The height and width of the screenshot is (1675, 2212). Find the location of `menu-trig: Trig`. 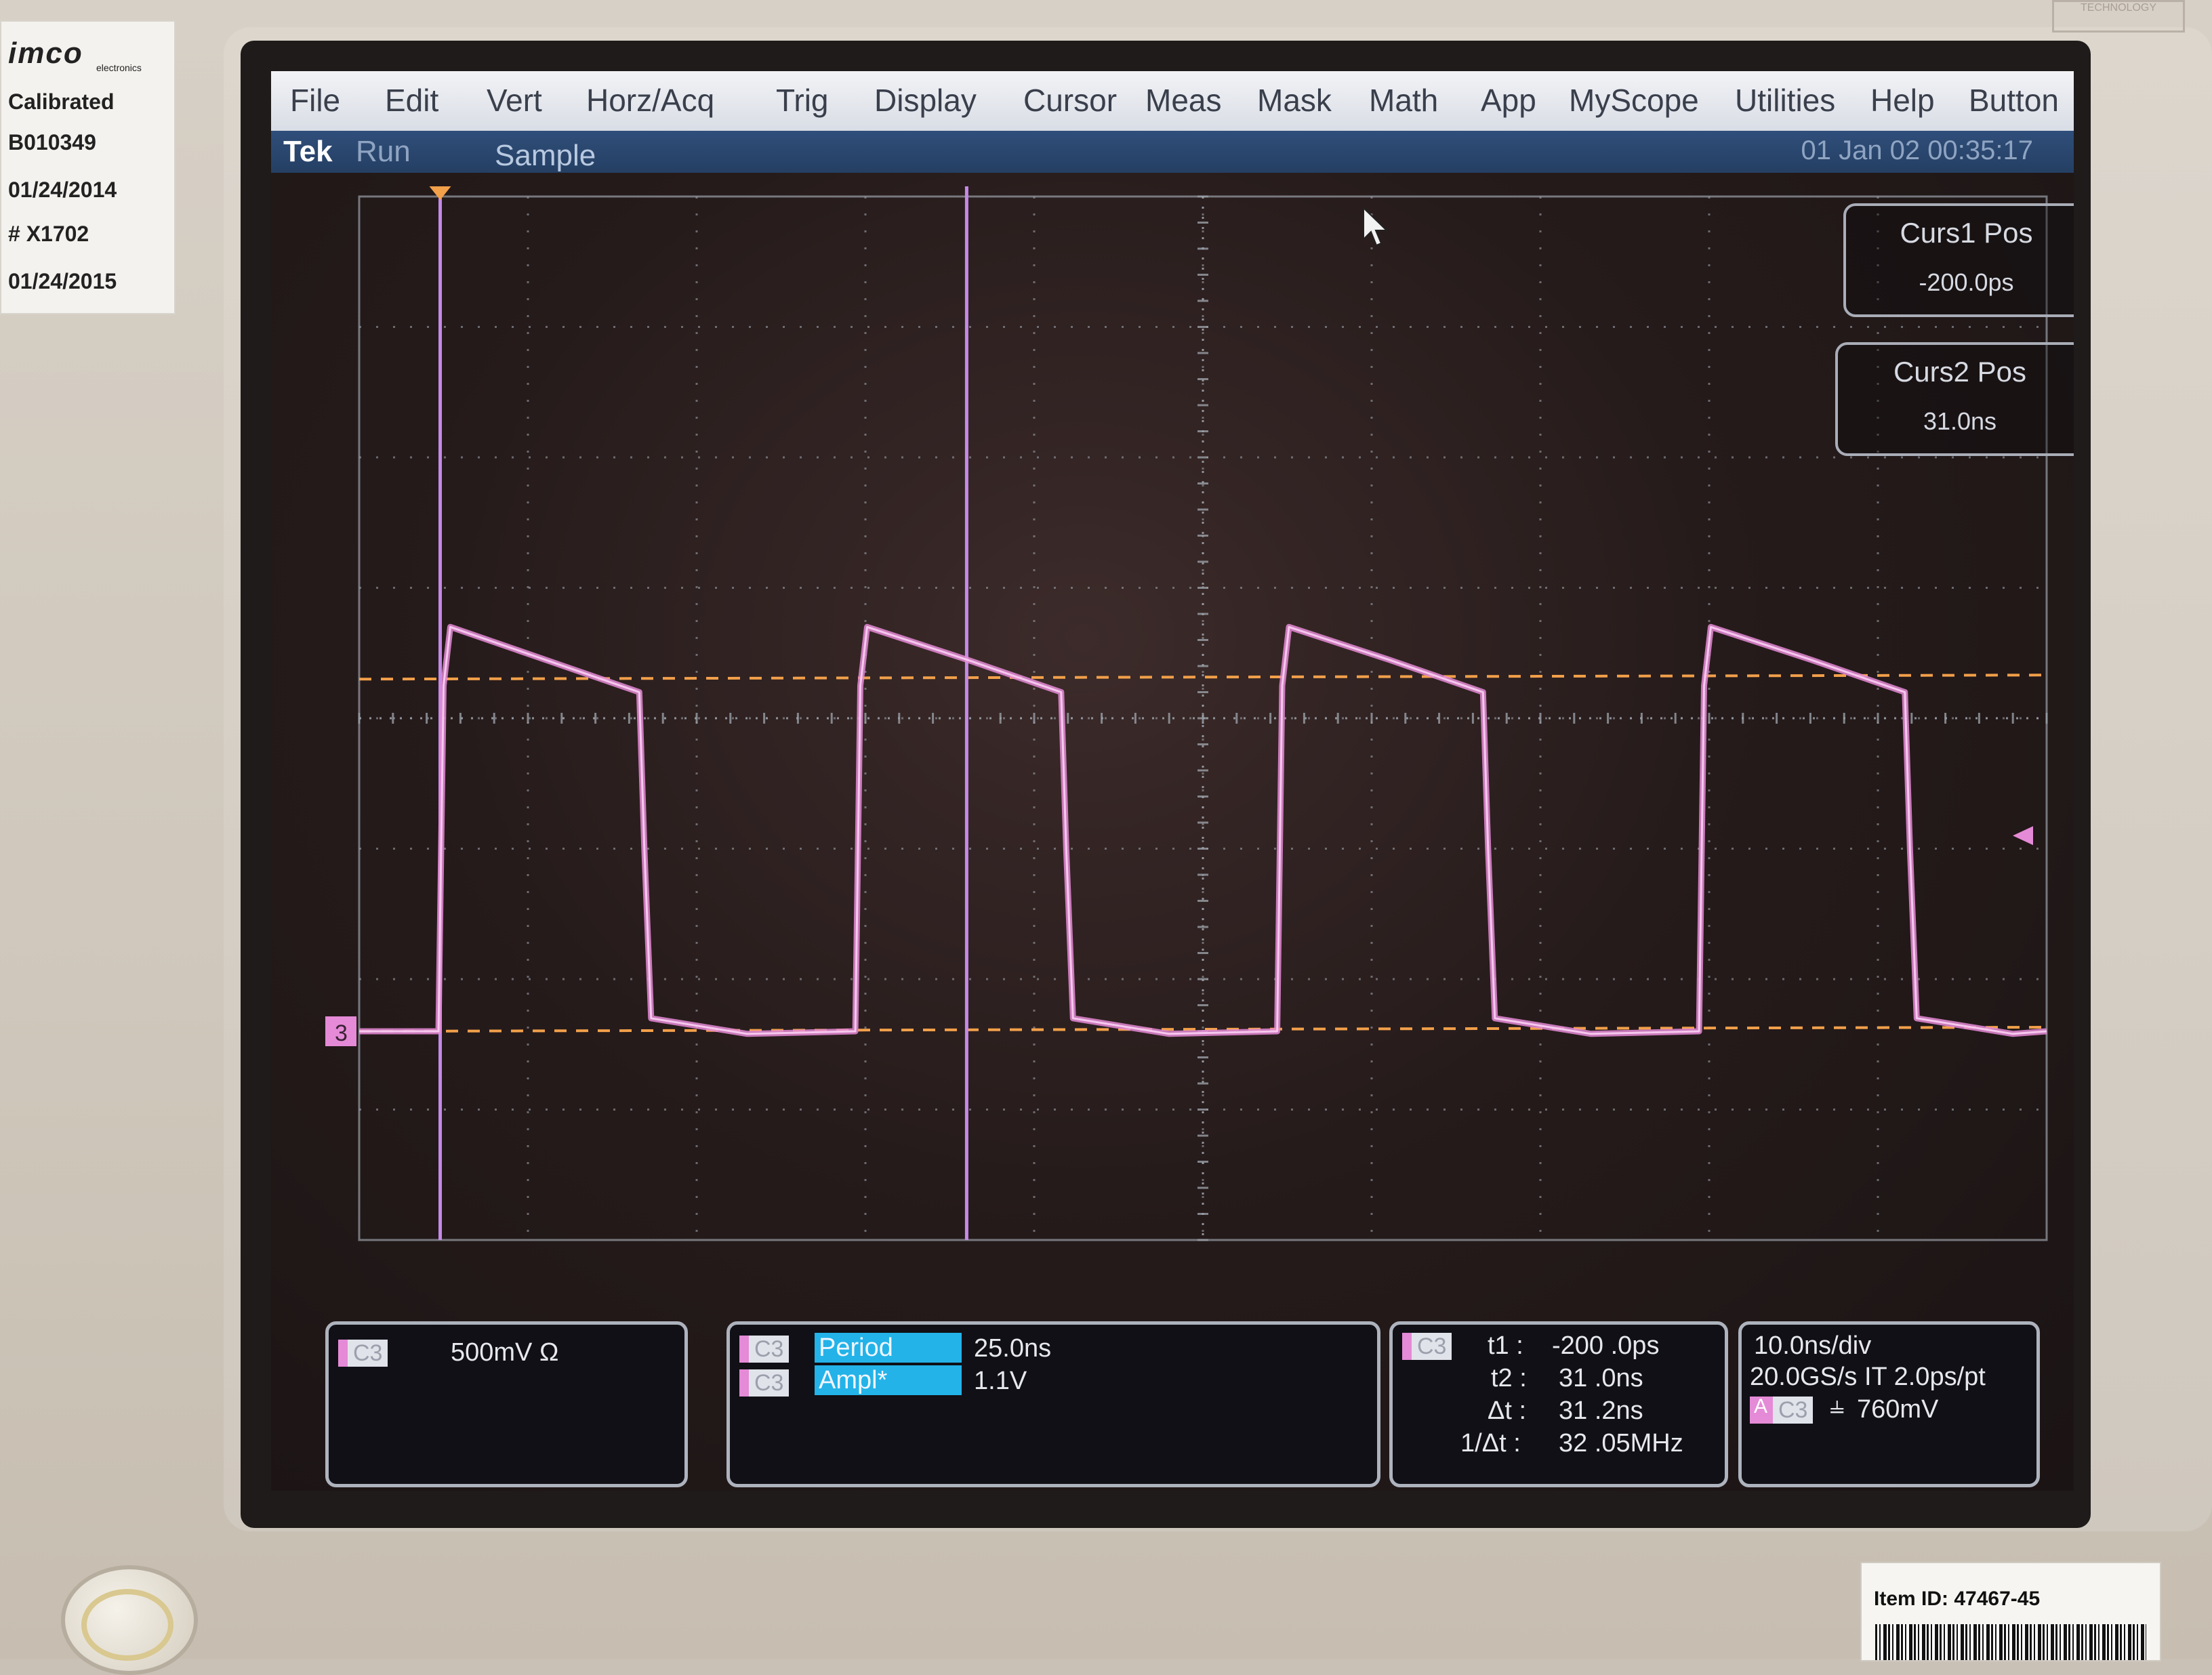

menu-trig: Trig is located at coordinates (802, 101).